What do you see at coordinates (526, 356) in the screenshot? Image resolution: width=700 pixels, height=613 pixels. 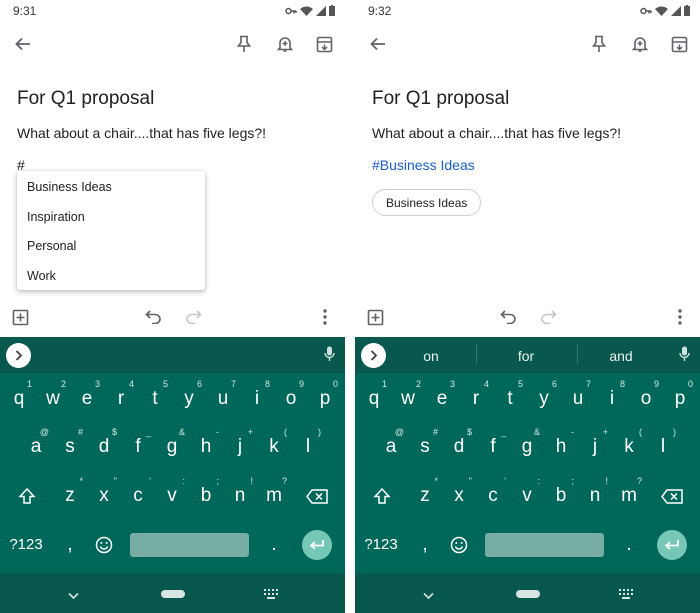 I see `suggestion-2: for` at bounding box center [526, 356].